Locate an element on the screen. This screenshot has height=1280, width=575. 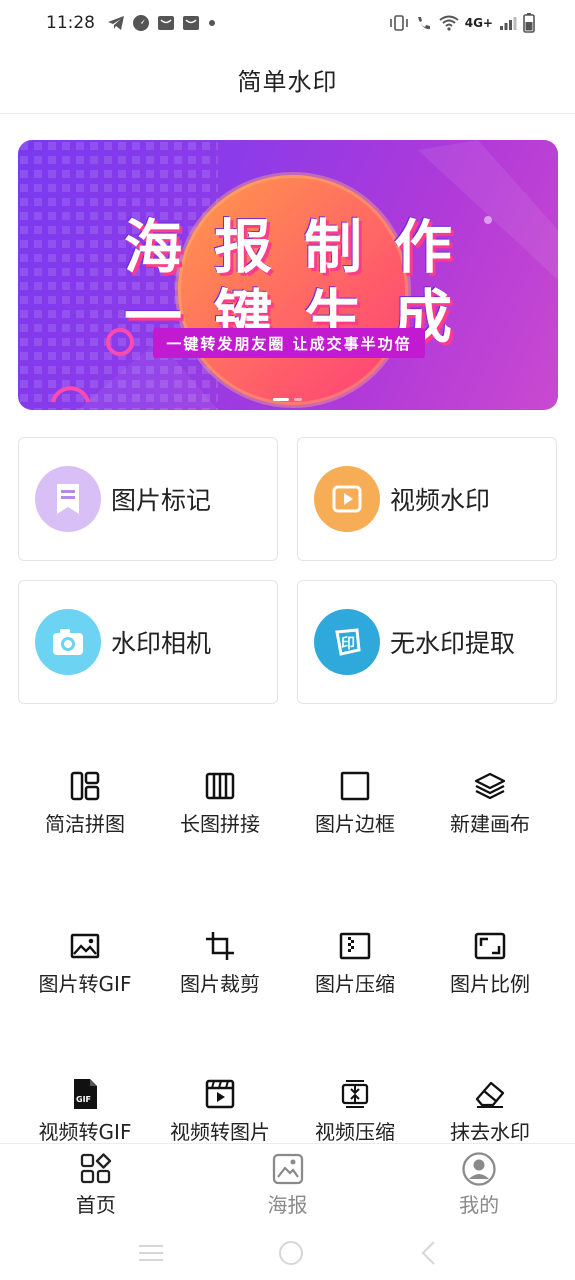
tool-label: 图片转GIF is located at coordinates (85, 984).